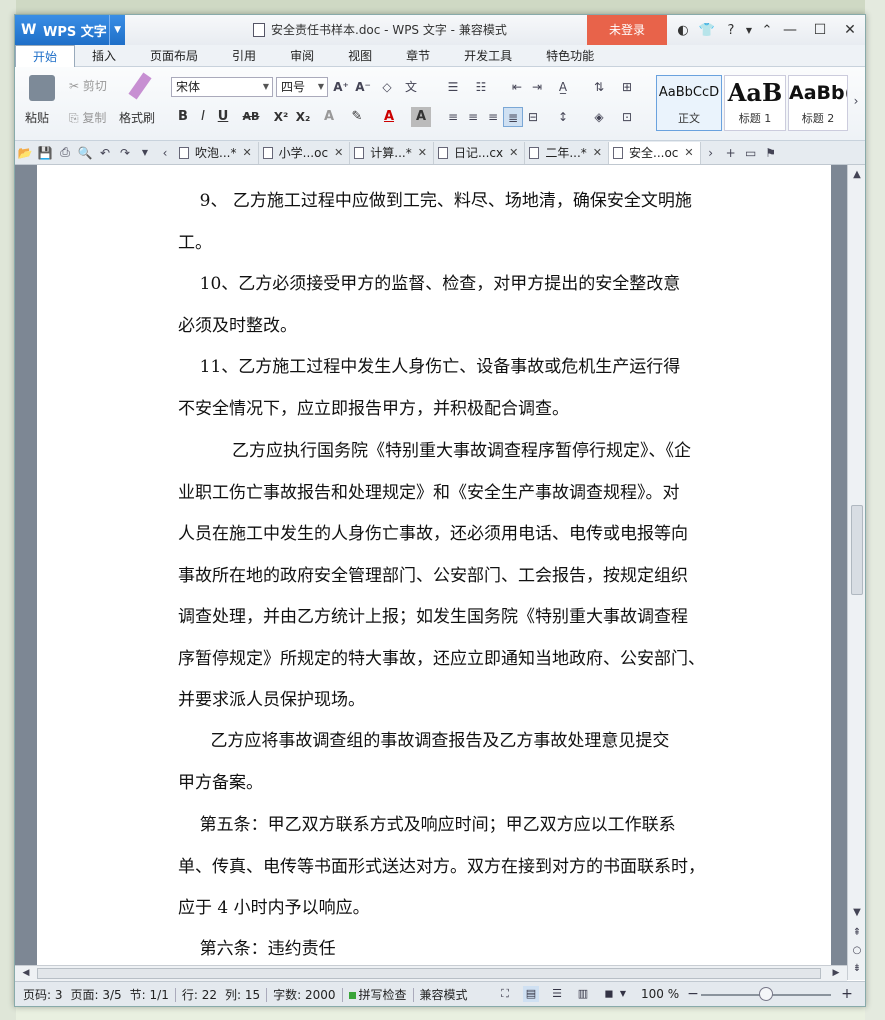 The width and height of the screenshot is (885, 1020). Describe the element at coordinates (45, 153) in the screenshot. I see `save-icon: 💾` at that location.